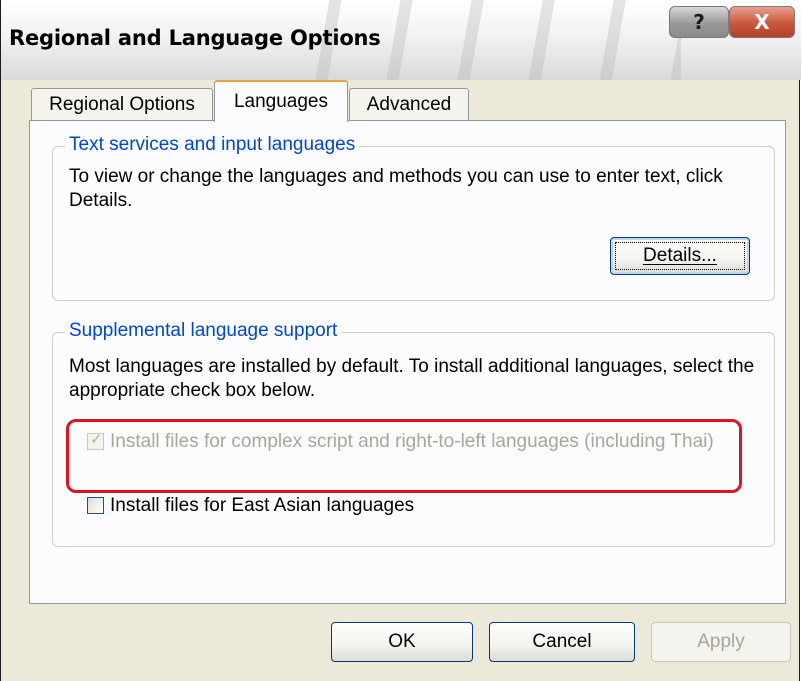  I want to click on close-icon: X, so click(762, 22).